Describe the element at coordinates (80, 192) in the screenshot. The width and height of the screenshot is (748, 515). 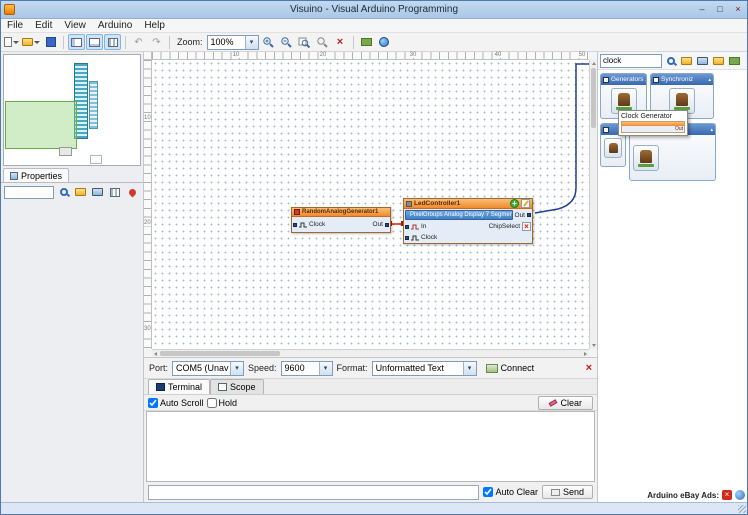
I see `properties-category-button` at that location.